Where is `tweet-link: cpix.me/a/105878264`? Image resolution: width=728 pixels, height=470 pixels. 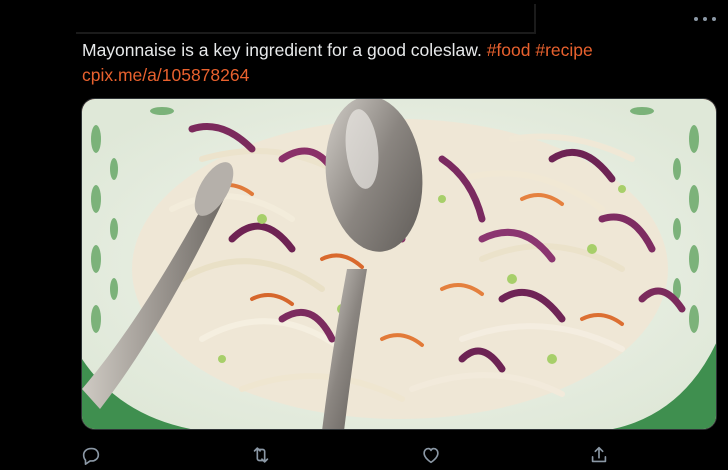 tweet-link: cpix.me/a/105878264 is located at coordinates (165, 75).